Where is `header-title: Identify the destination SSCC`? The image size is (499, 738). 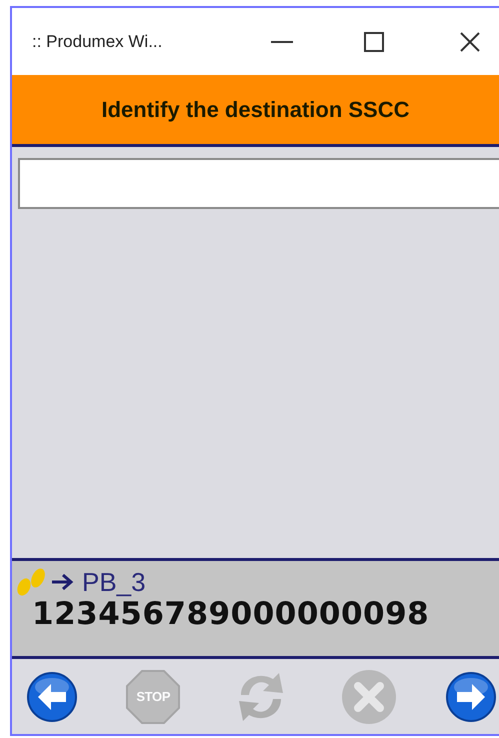
header-title: Identify the destination SSCC is located at coordinates (255, 110).